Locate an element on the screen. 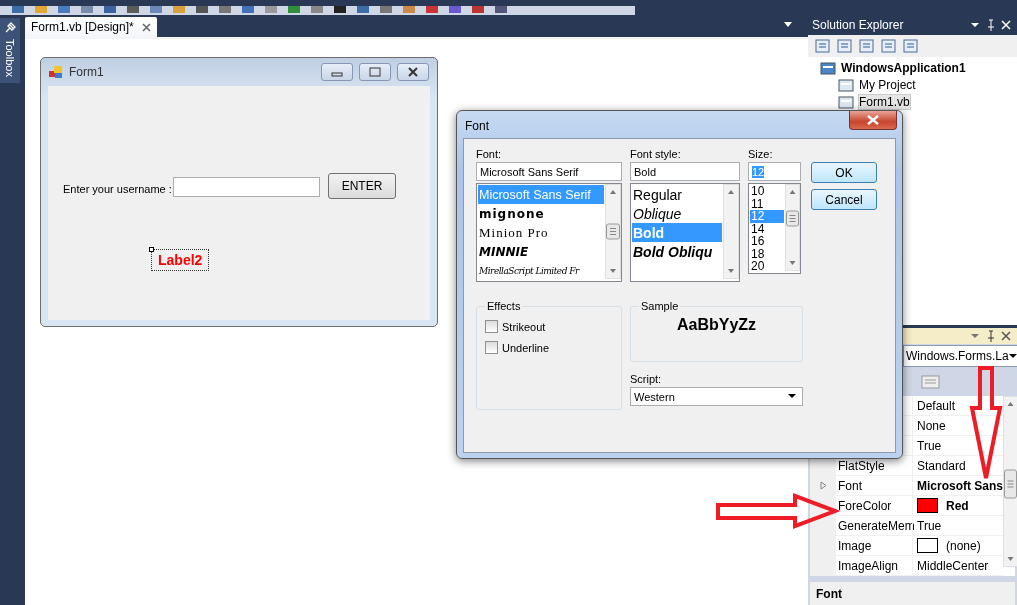 This screenshot has width=1017, height=605. expand-icon is located at coordinates (823, 486).